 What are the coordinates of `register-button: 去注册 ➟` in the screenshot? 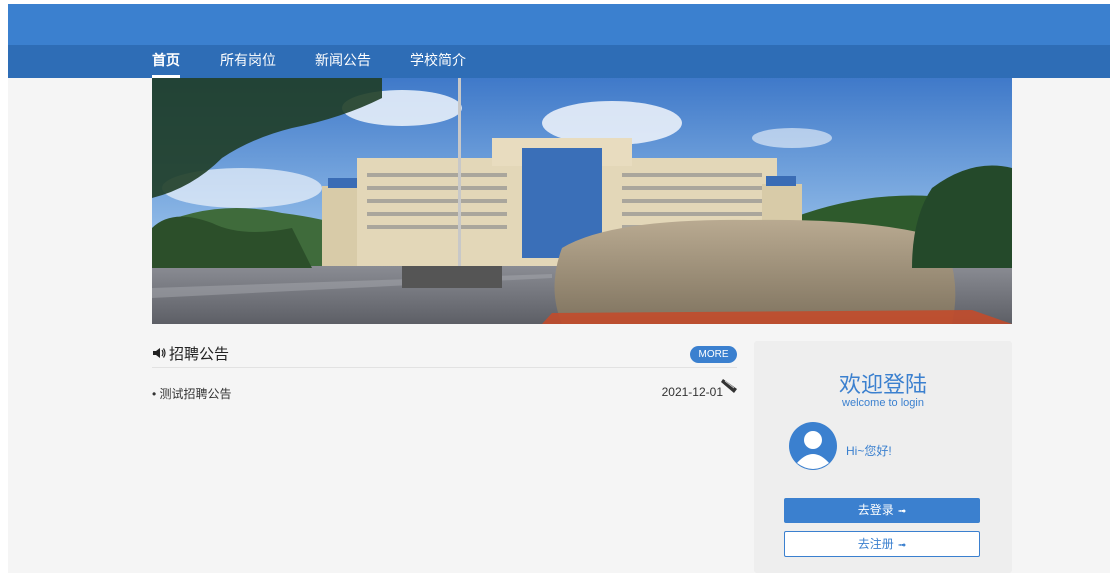 It's located at (882, 544).